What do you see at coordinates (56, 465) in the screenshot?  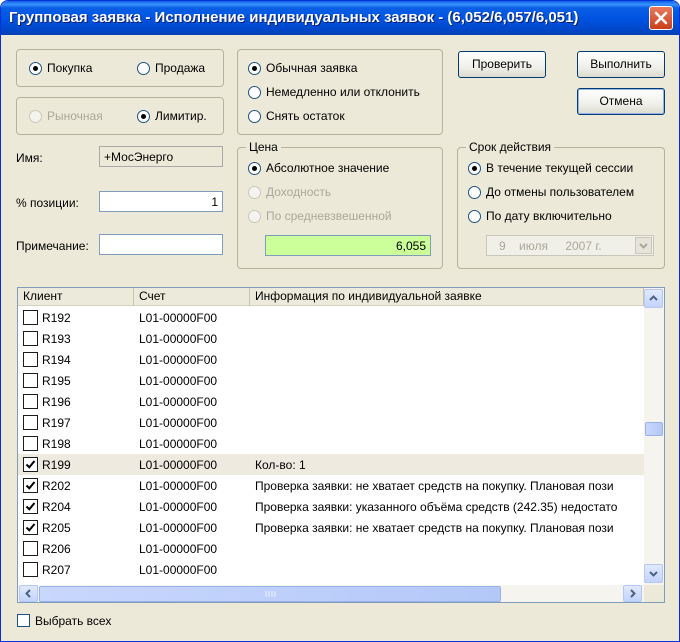 I see `cell-client: R199` at bounding box center [56, 465].